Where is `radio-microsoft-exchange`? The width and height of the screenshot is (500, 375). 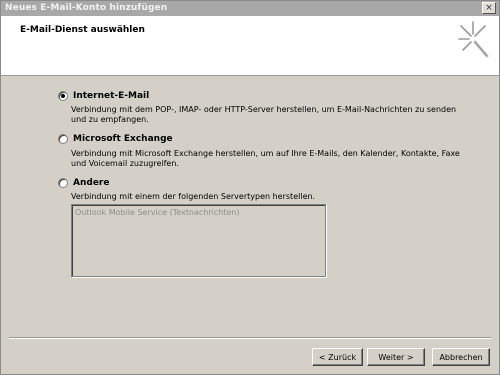 radio-microsoft-exchange is located at coordinates (63, 139).